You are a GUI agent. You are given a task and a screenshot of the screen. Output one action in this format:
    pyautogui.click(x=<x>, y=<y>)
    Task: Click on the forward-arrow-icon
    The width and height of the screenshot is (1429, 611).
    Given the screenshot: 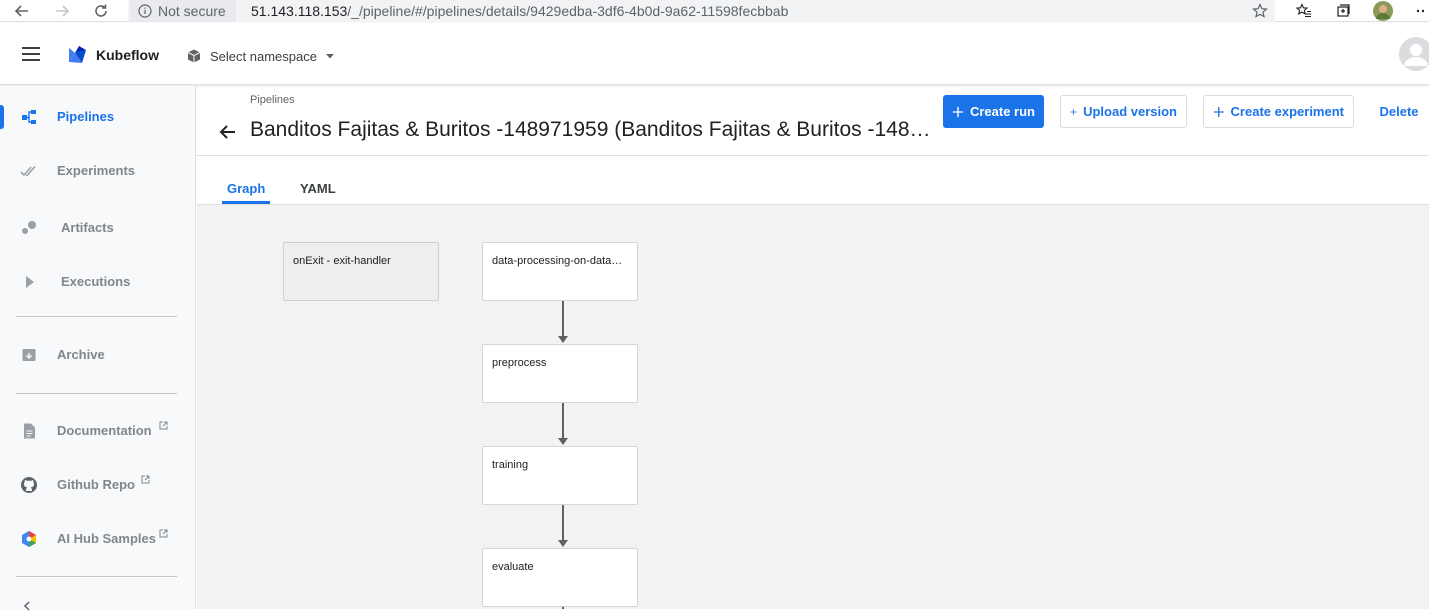 What is the action you would take?
    pyautogui.click(x=62, y=11)
    